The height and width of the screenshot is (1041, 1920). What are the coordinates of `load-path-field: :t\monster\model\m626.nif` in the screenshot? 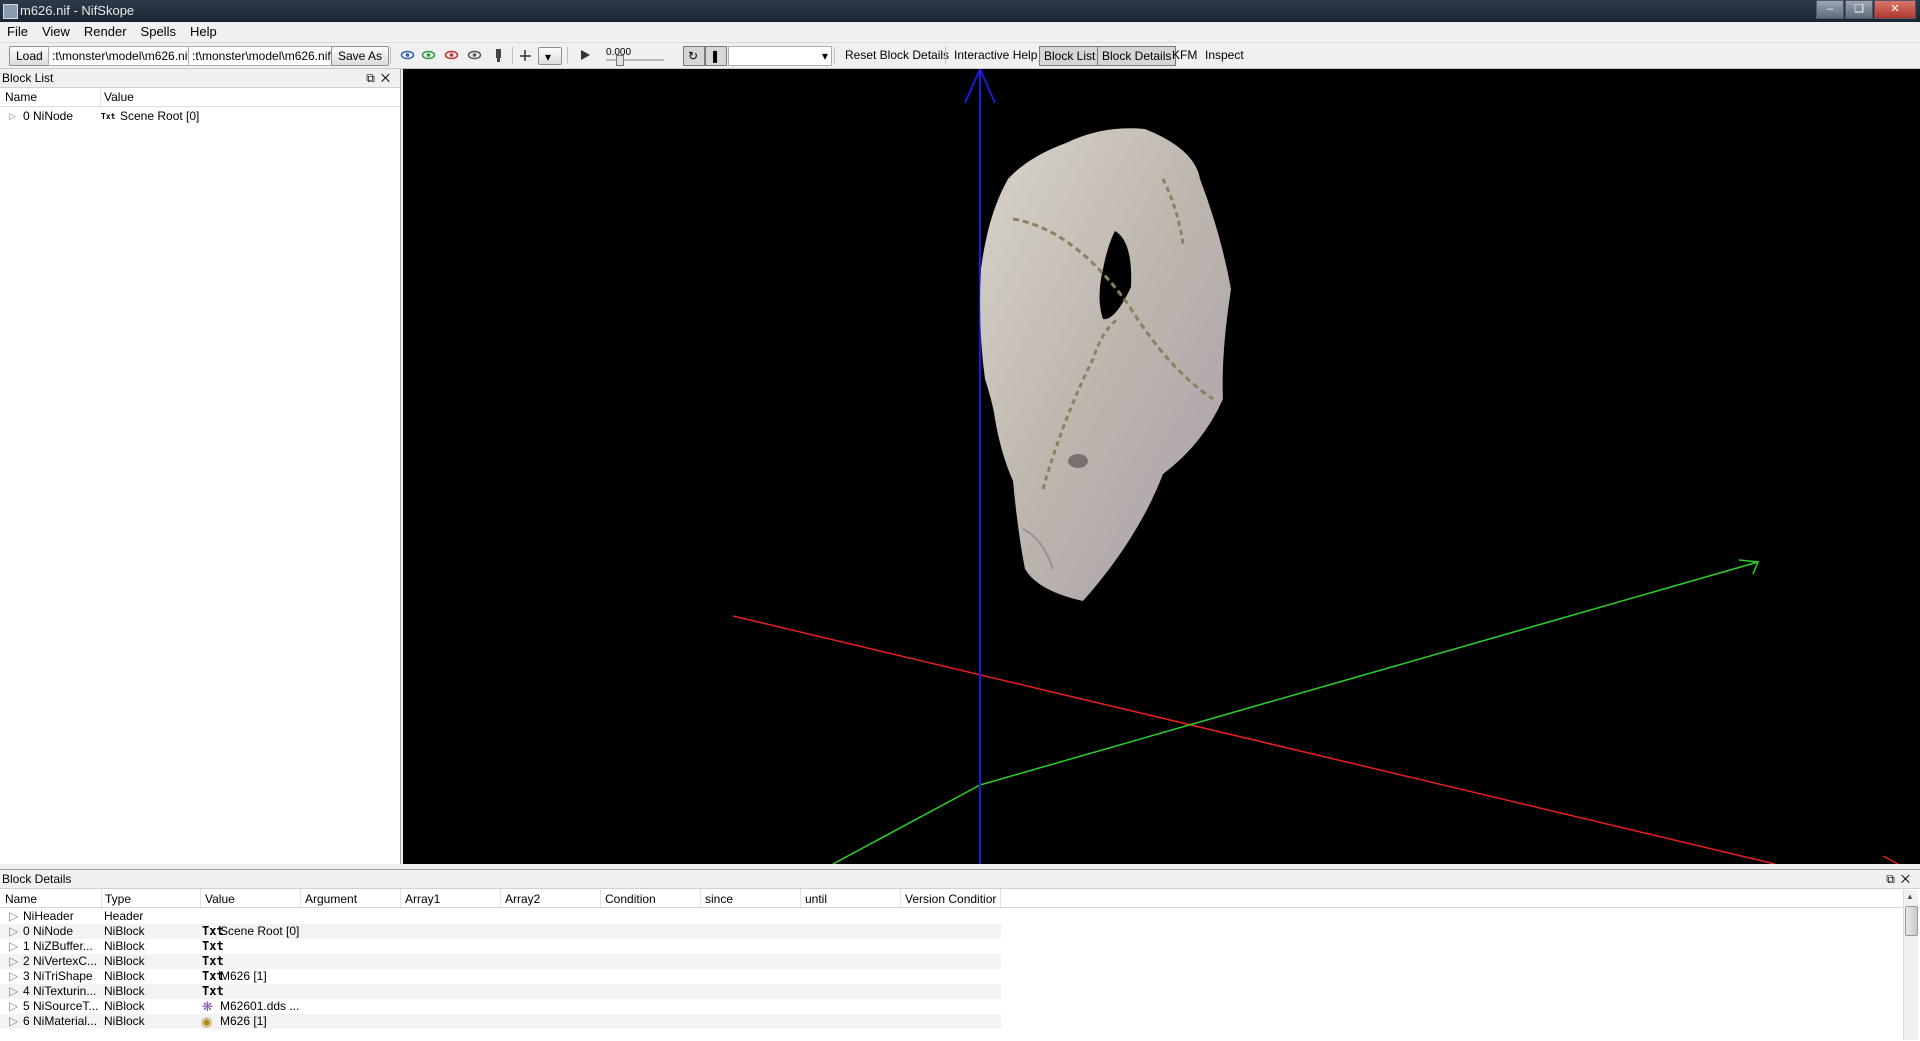 It's located at (119, 56).